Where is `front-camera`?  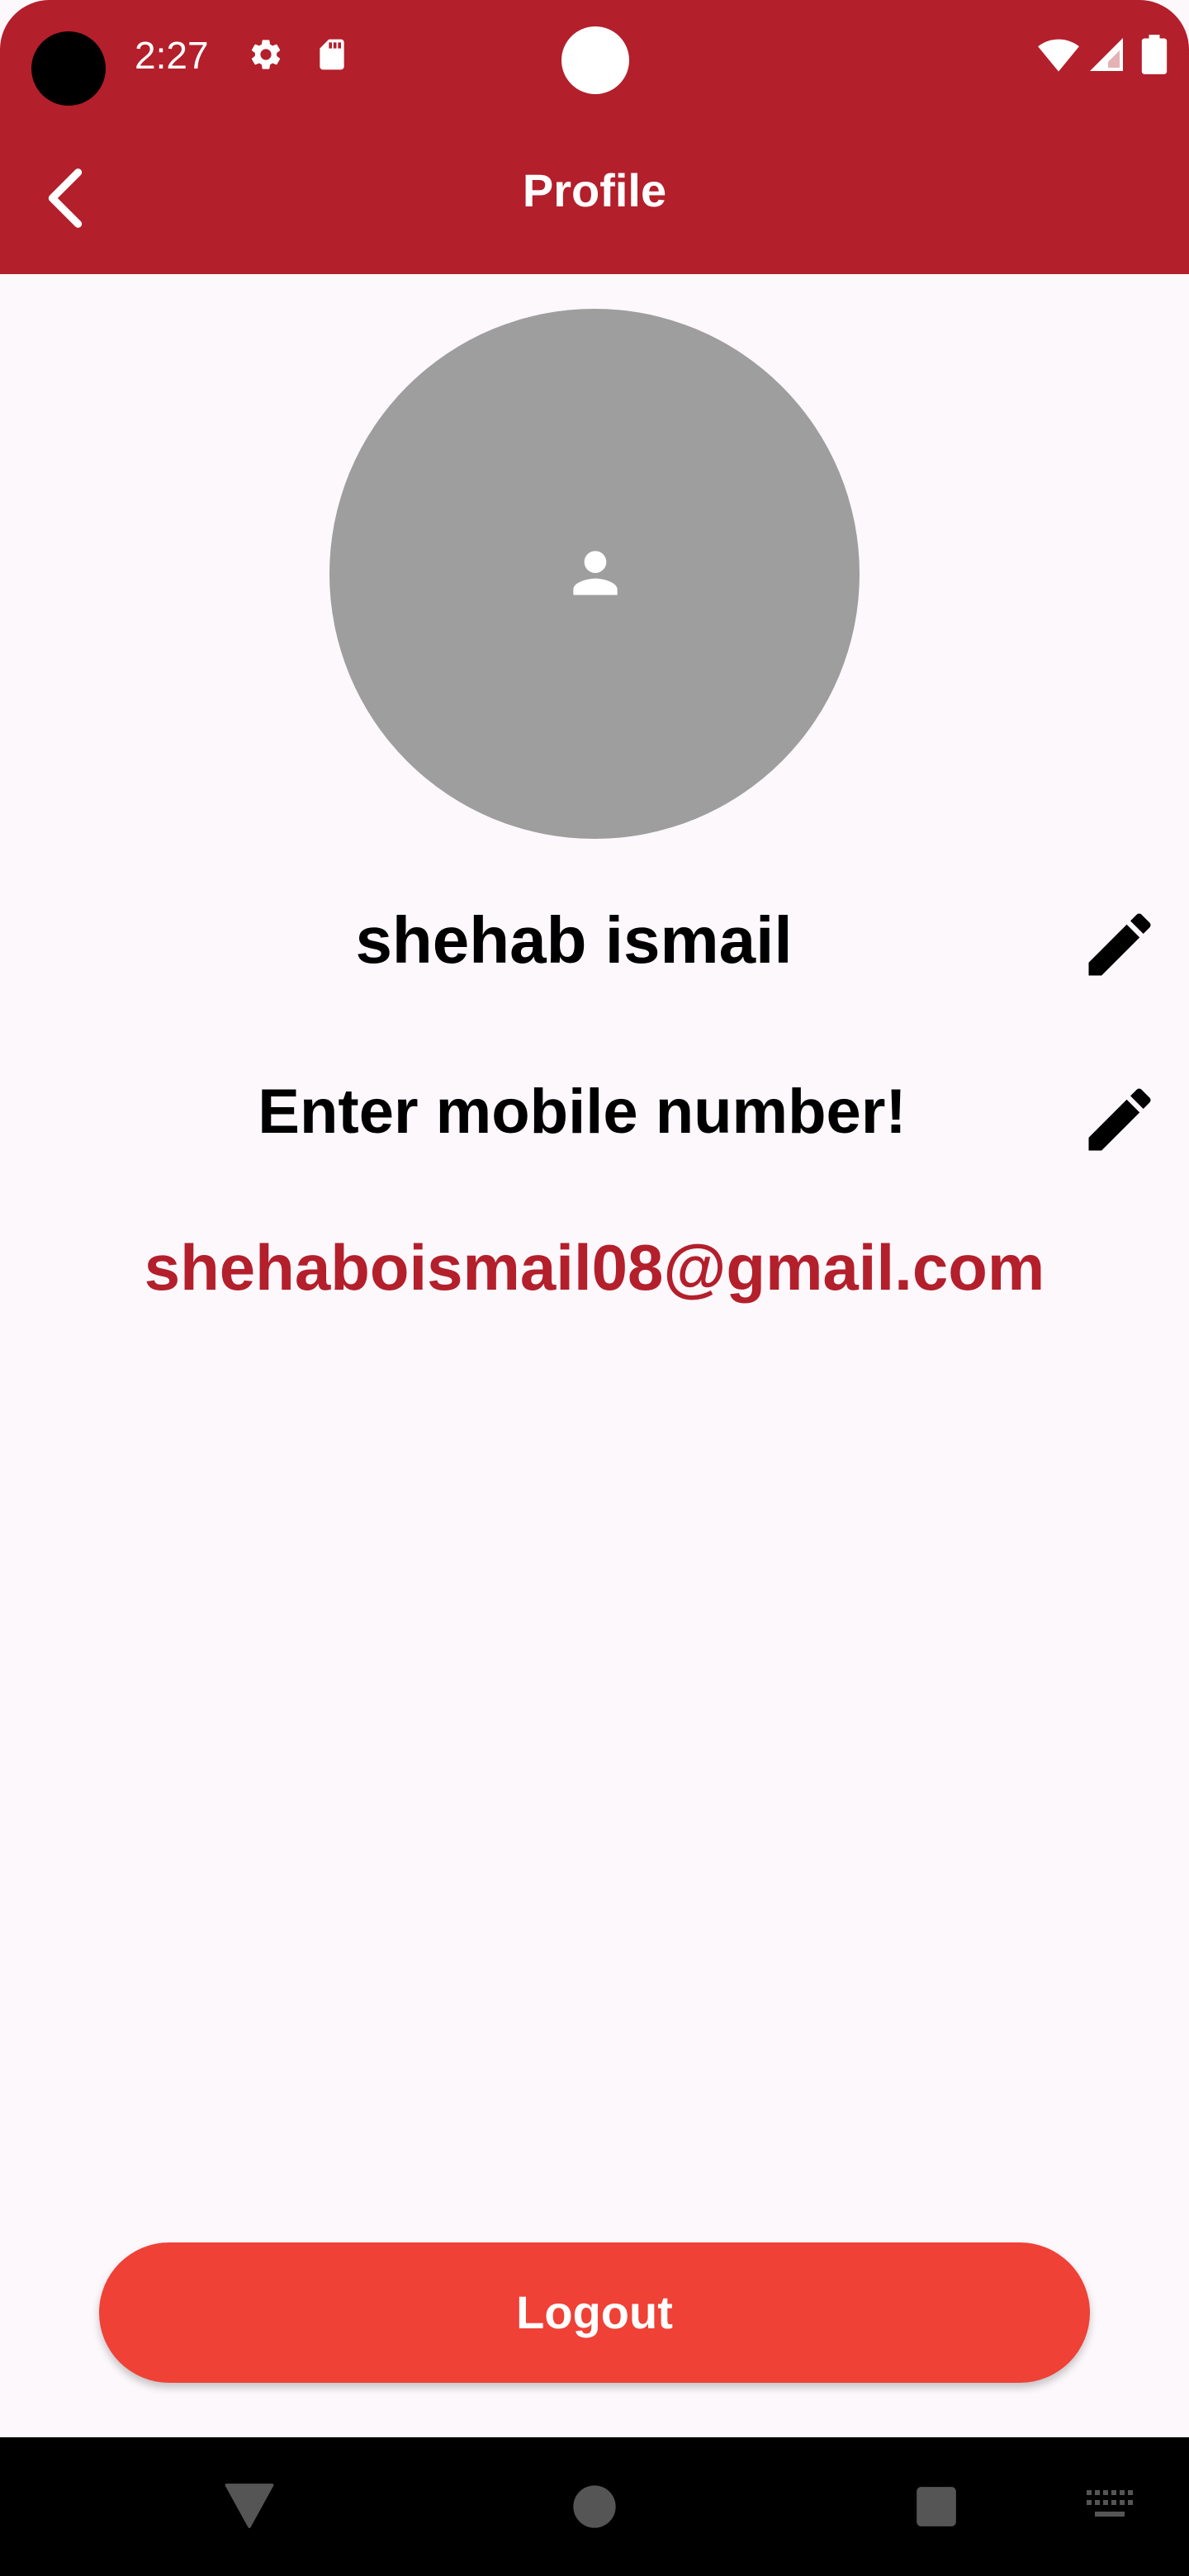 front-camera is located at coordinates (68, 68).